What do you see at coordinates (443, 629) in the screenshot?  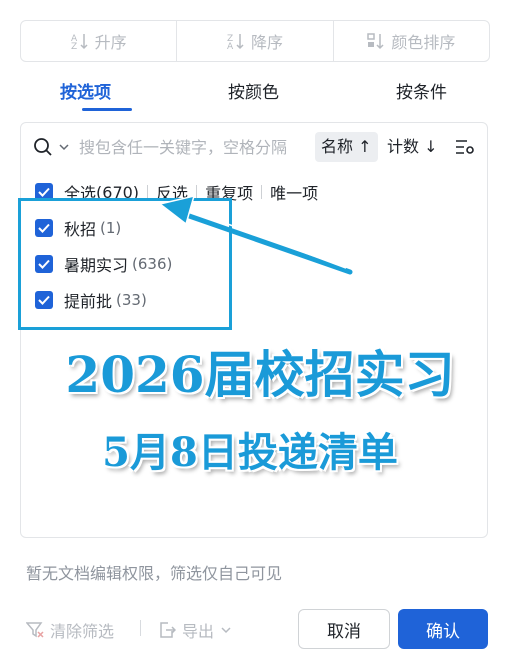 I see `confirm-button: 确认` at bounding box center [443, 629].